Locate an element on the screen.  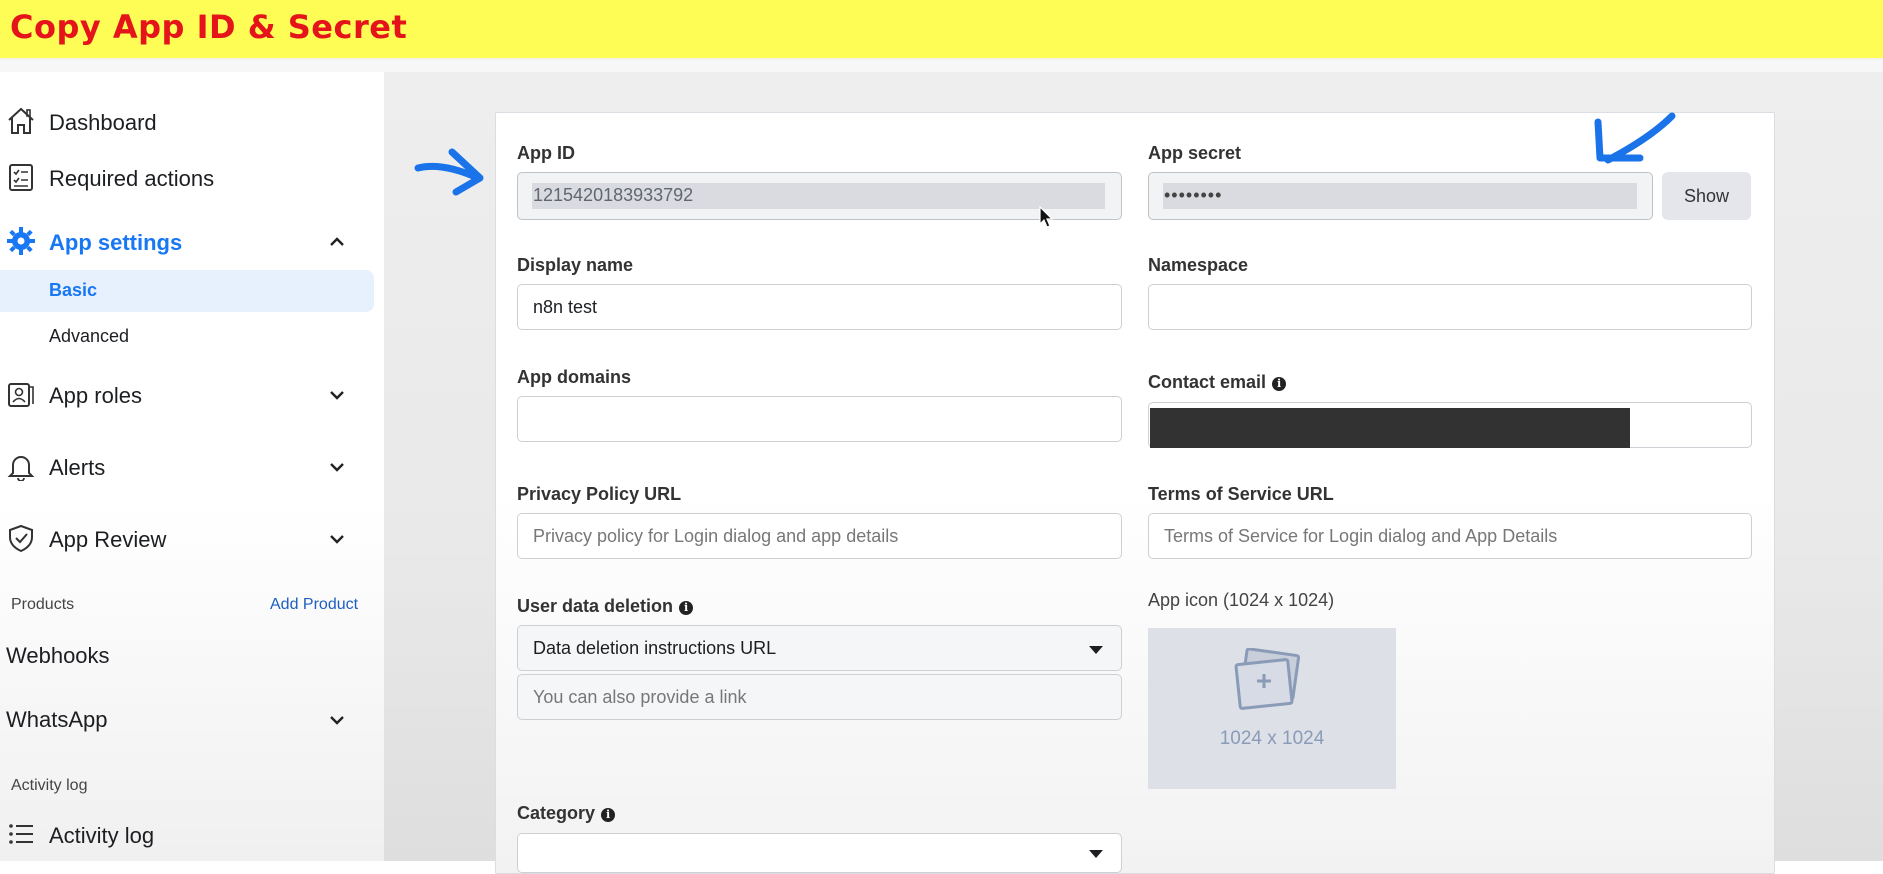
namespace-label: Namespace is located at coordinates (1198, 265).